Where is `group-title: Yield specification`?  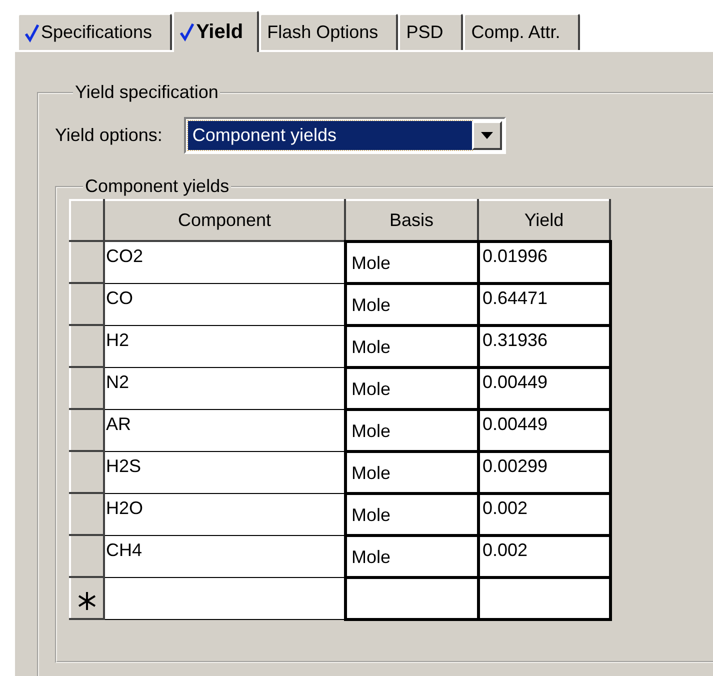 group-title: Yield specification is located at coordinates (147, 92).